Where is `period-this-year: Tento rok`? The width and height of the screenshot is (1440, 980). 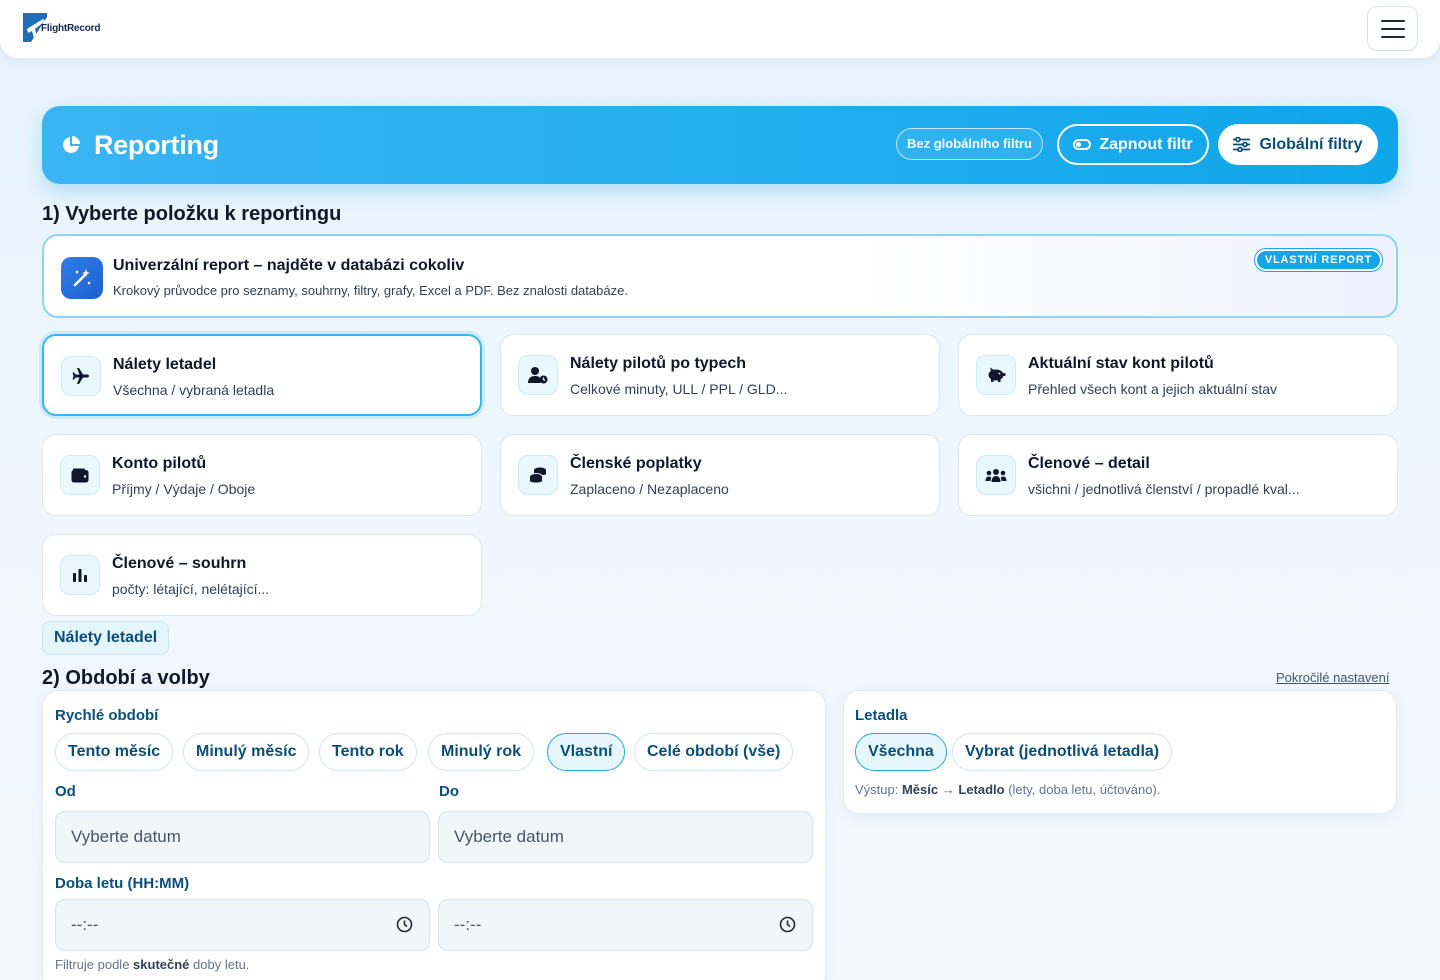
period-this-year: Tento rok is located at coordinates (368, 752).